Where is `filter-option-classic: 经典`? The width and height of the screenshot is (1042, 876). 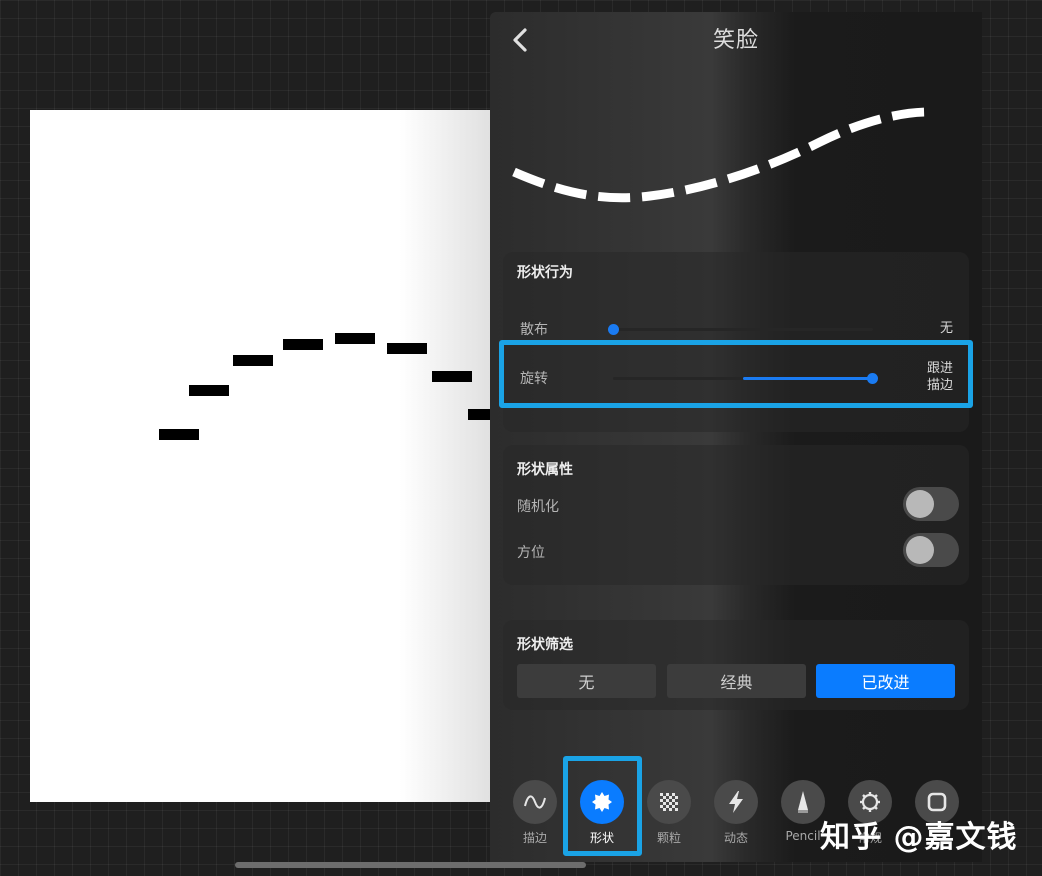 filter-option-classic: 经典 is located at coordinates (736, 681).